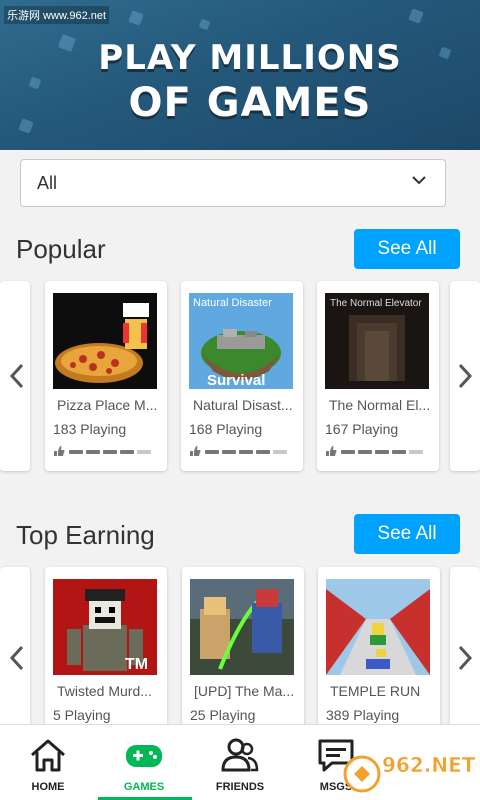  Describe the element at coordinates (232, 303) in the screenshot. I see `thumb-text-top: Natural Disaster` at that location.